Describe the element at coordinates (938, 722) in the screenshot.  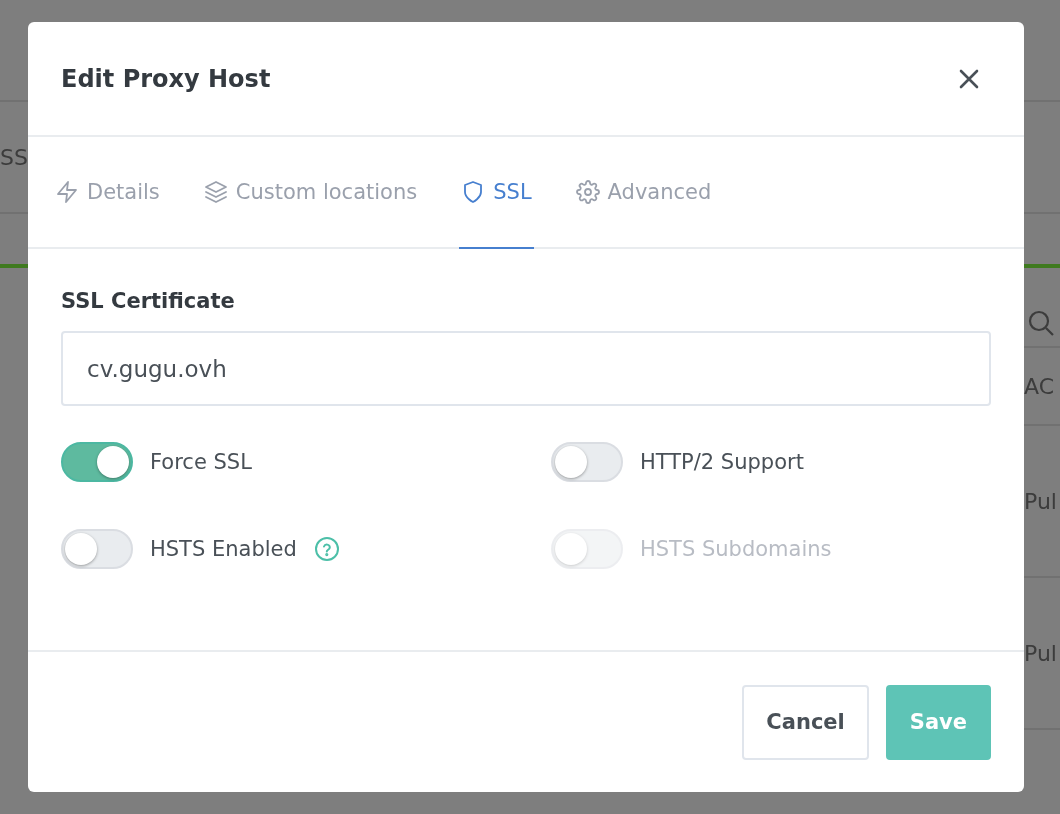
I see `save-button: Save` at that location.